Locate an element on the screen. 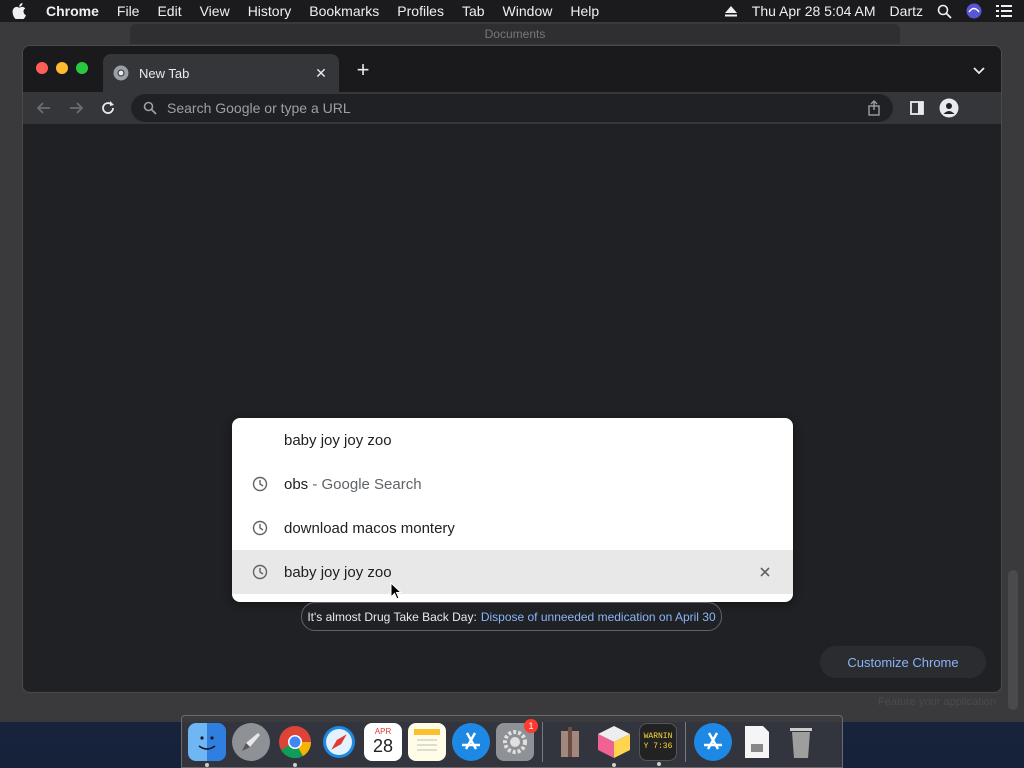 This screenshot has height=768, width=1024. console-text-line-2: Y 7:36 is located at coordinates (658, 746).